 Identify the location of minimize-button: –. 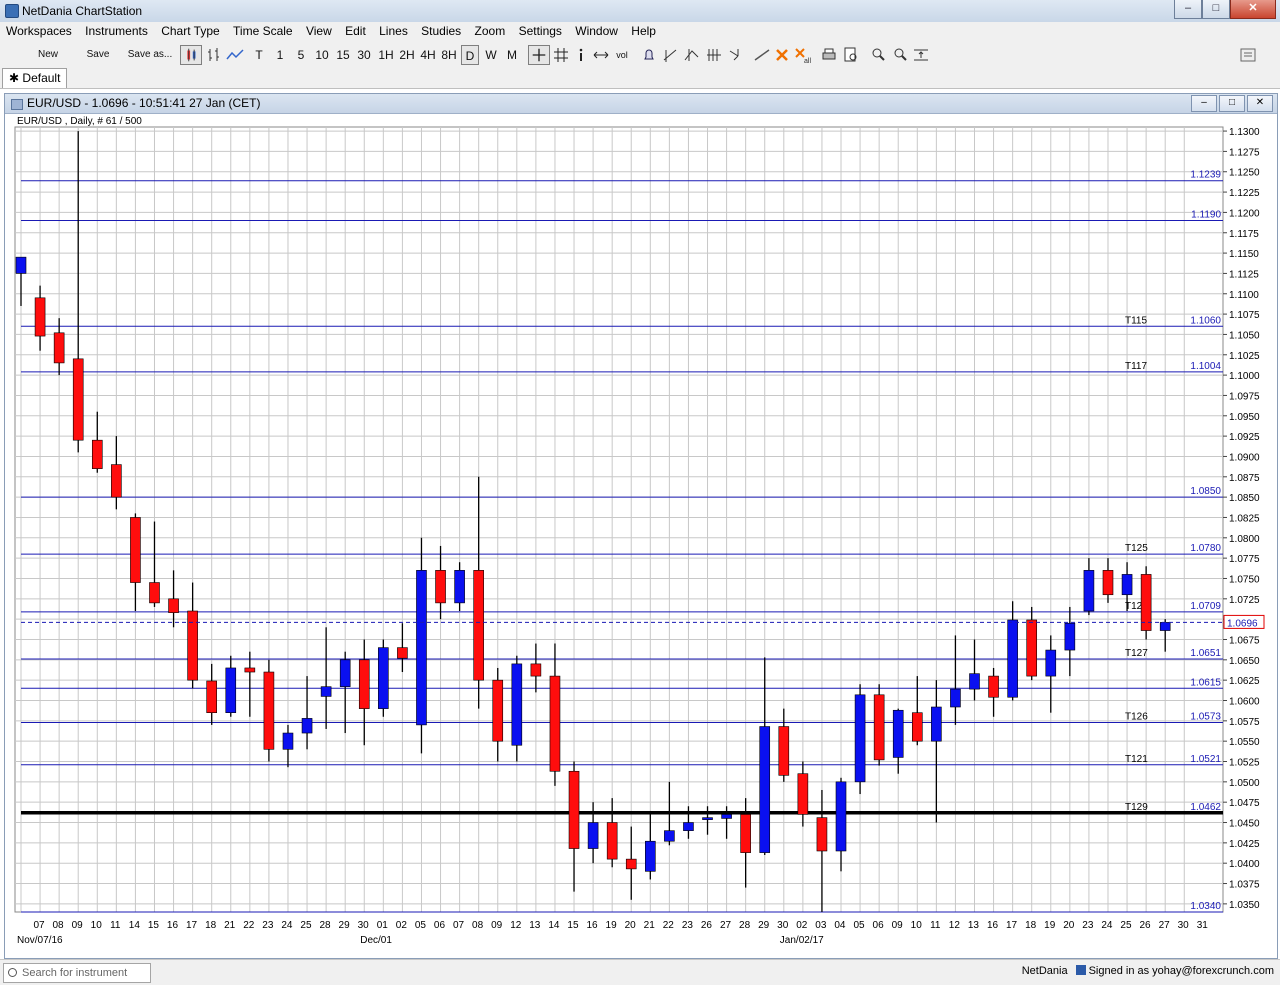
(1188, 9).